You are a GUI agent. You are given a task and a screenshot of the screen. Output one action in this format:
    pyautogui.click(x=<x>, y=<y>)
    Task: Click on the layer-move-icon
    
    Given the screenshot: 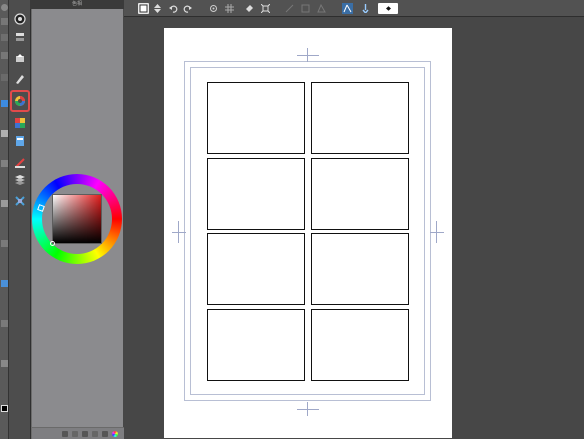 What is the action you would take?
    pyautogui.click(x=20, y=59)
    